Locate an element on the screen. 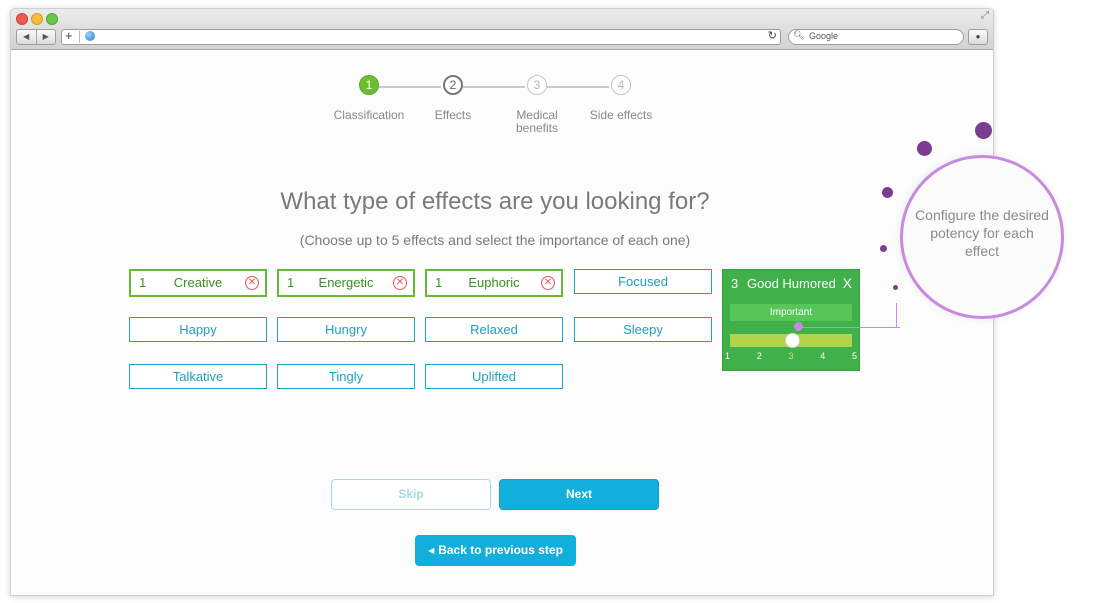 The image size is (1095, 603). effect-chip-happy: Happy is located at coordinates (198, 329).